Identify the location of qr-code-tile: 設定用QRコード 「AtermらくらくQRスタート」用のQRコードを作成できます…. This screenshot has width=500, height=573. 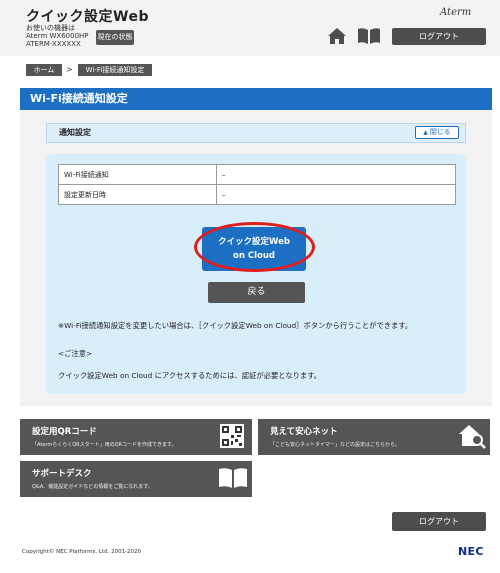
(136, 437).